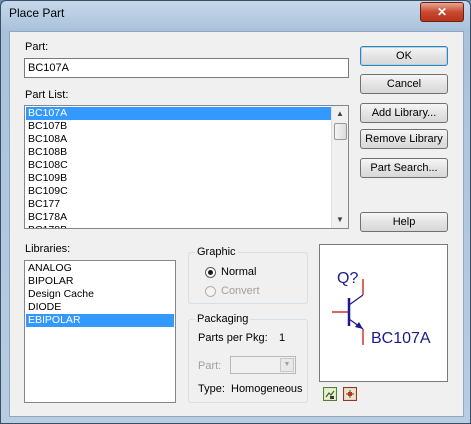  Describe the element at coordinates (100, 281) in the screenshot. I see `library-list-item: BIPOLAR` at that location.